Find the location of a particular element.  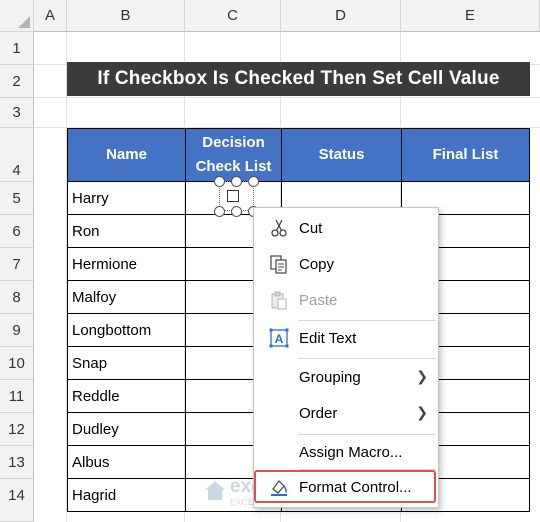

header-name: Name is located at coordinates (126, 155).